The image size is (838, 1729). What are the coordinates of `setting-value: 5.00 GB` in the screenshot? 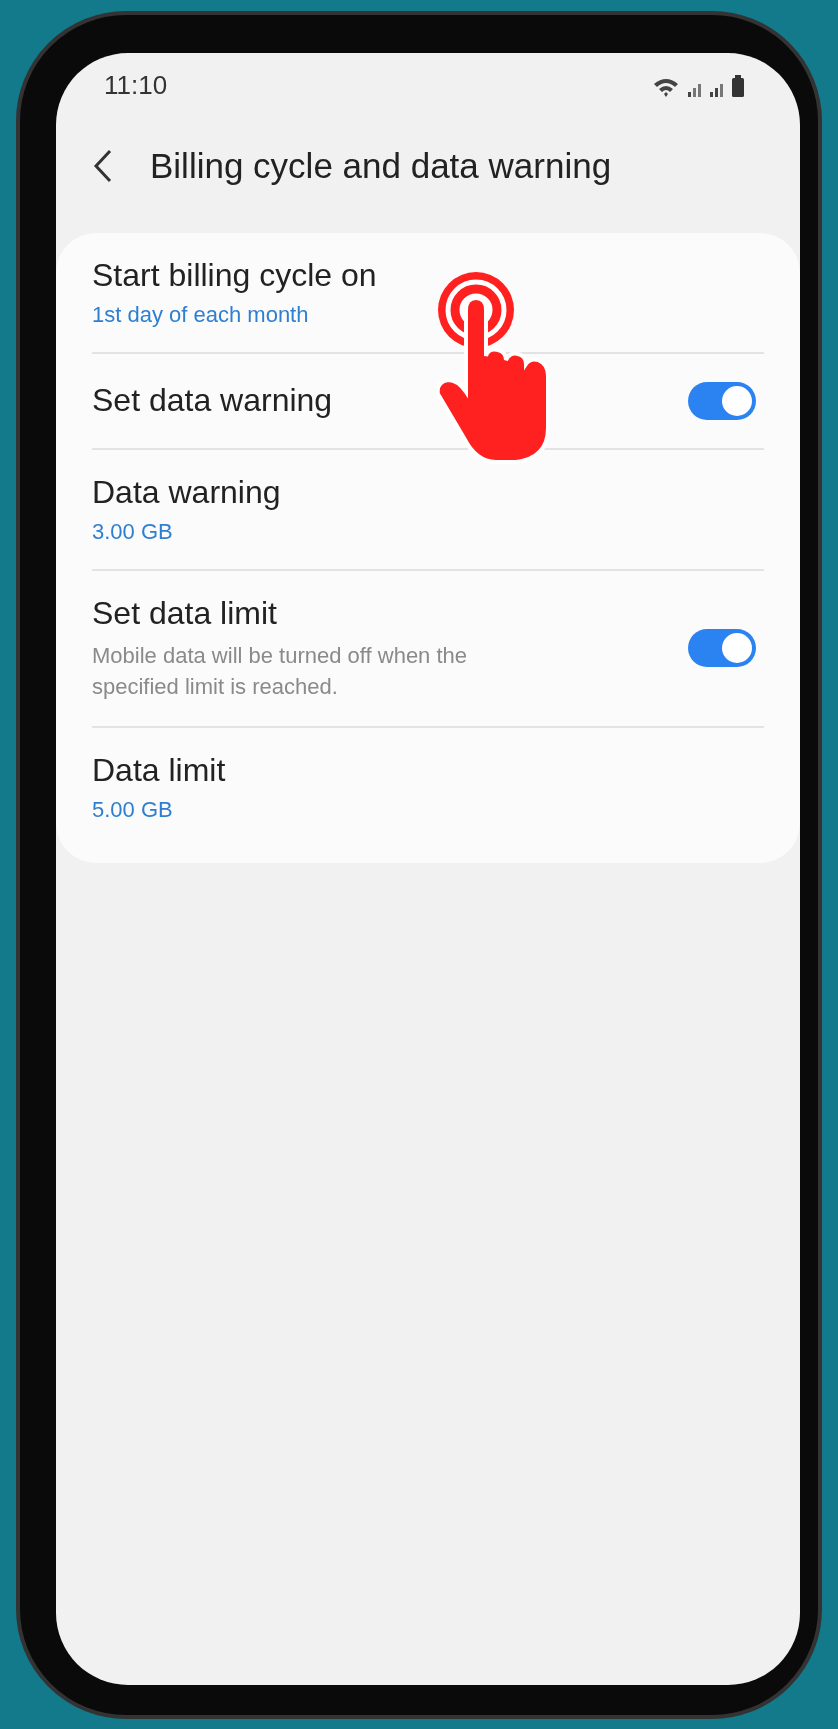 It's located at (133, 809).